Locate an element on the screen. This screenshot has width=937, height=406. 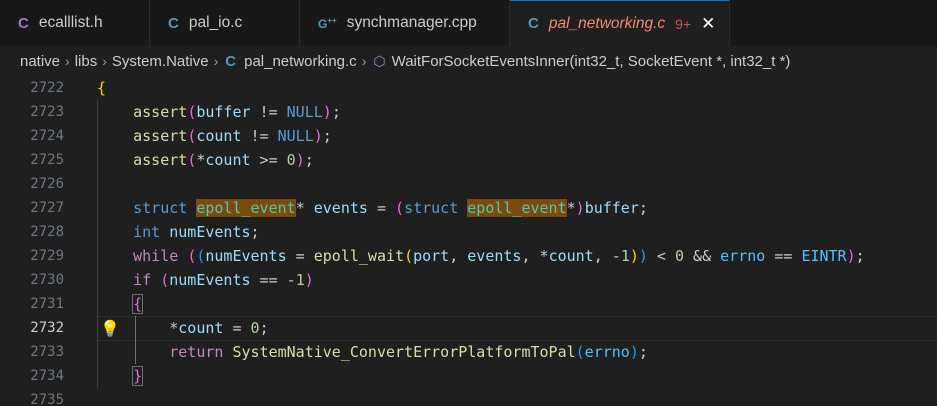
code-text: } is located at coordinates (138, 376).